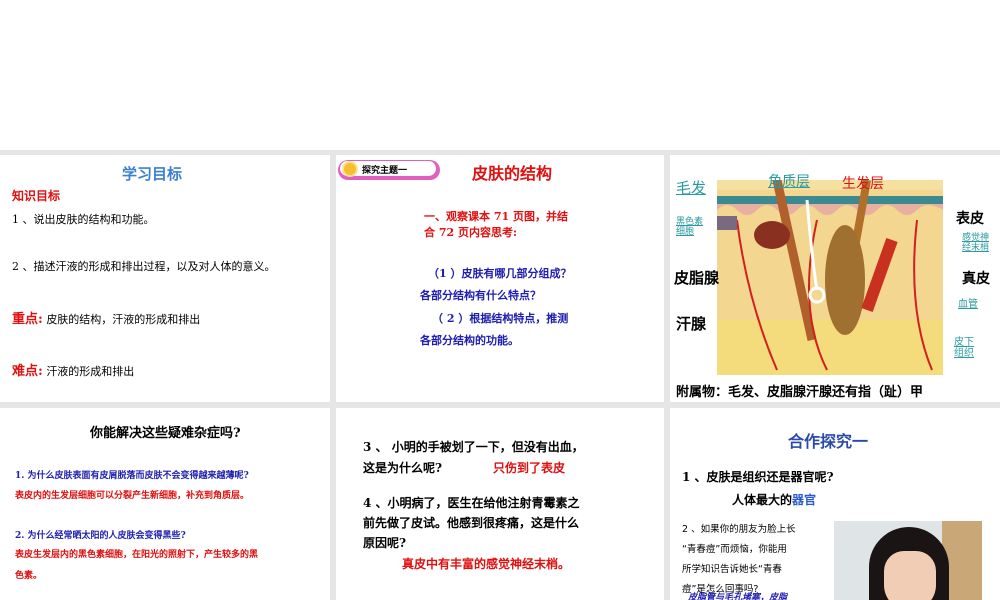 The width and height of the screenshot is (1000, 600). I want to click on label-nerve-endings: 感觉神 经末梢, so click(976, 243).